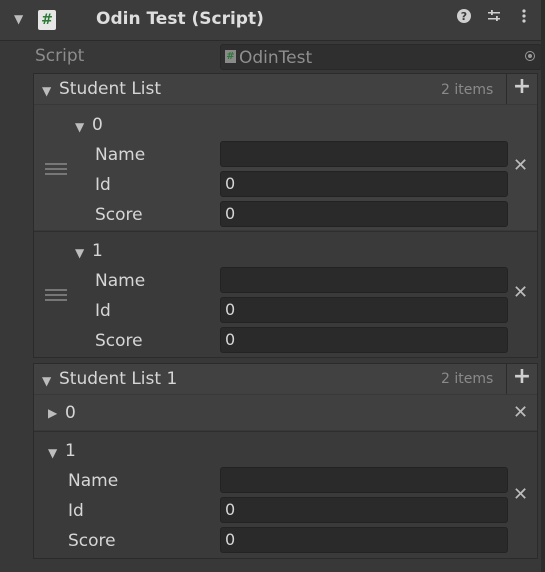  I want to click on list-item, so click(285, 412).